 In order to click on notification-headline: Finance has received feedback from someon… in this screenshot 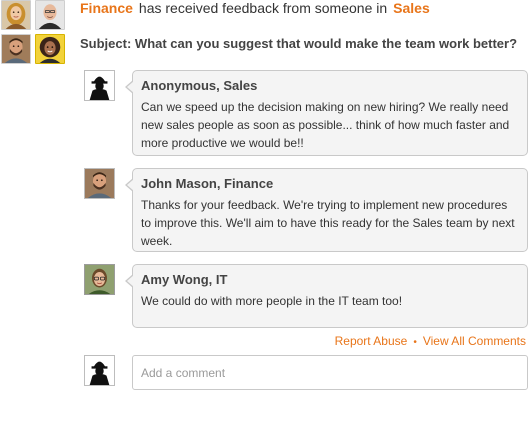, I will do `click(305, 8)`.